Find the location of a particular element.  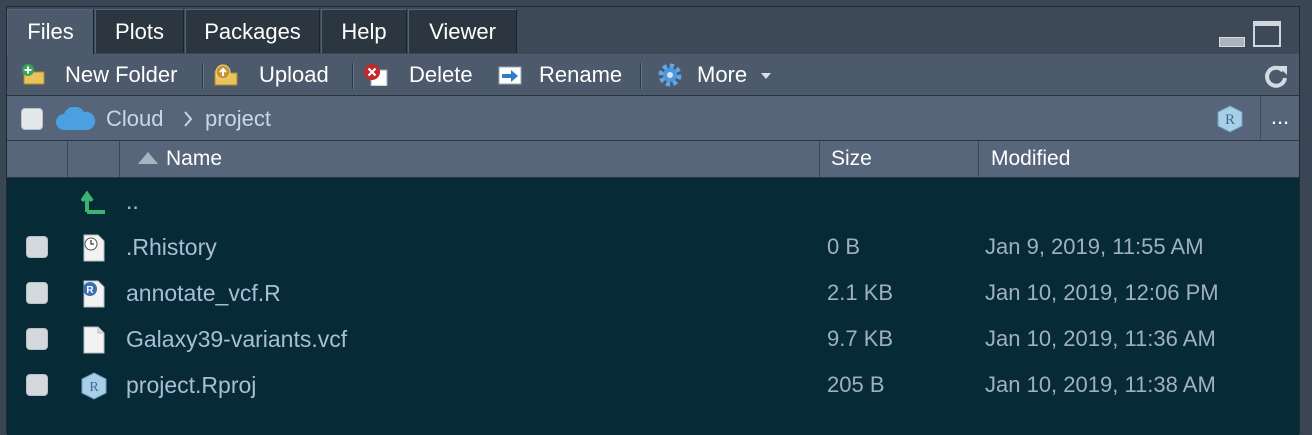

rproj-file-icon: R is located at coordinates (94, 386).